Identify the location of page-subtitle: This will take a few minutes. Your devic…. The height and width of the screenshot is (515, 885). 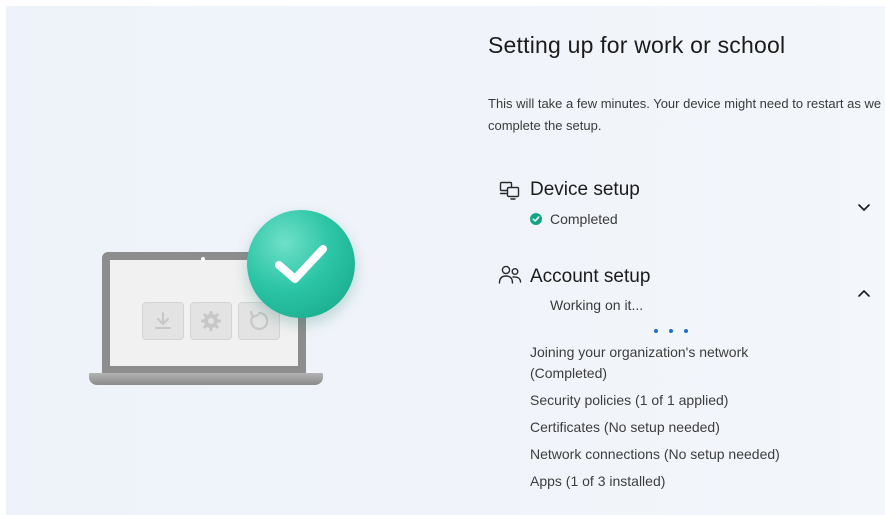
(685, 114).